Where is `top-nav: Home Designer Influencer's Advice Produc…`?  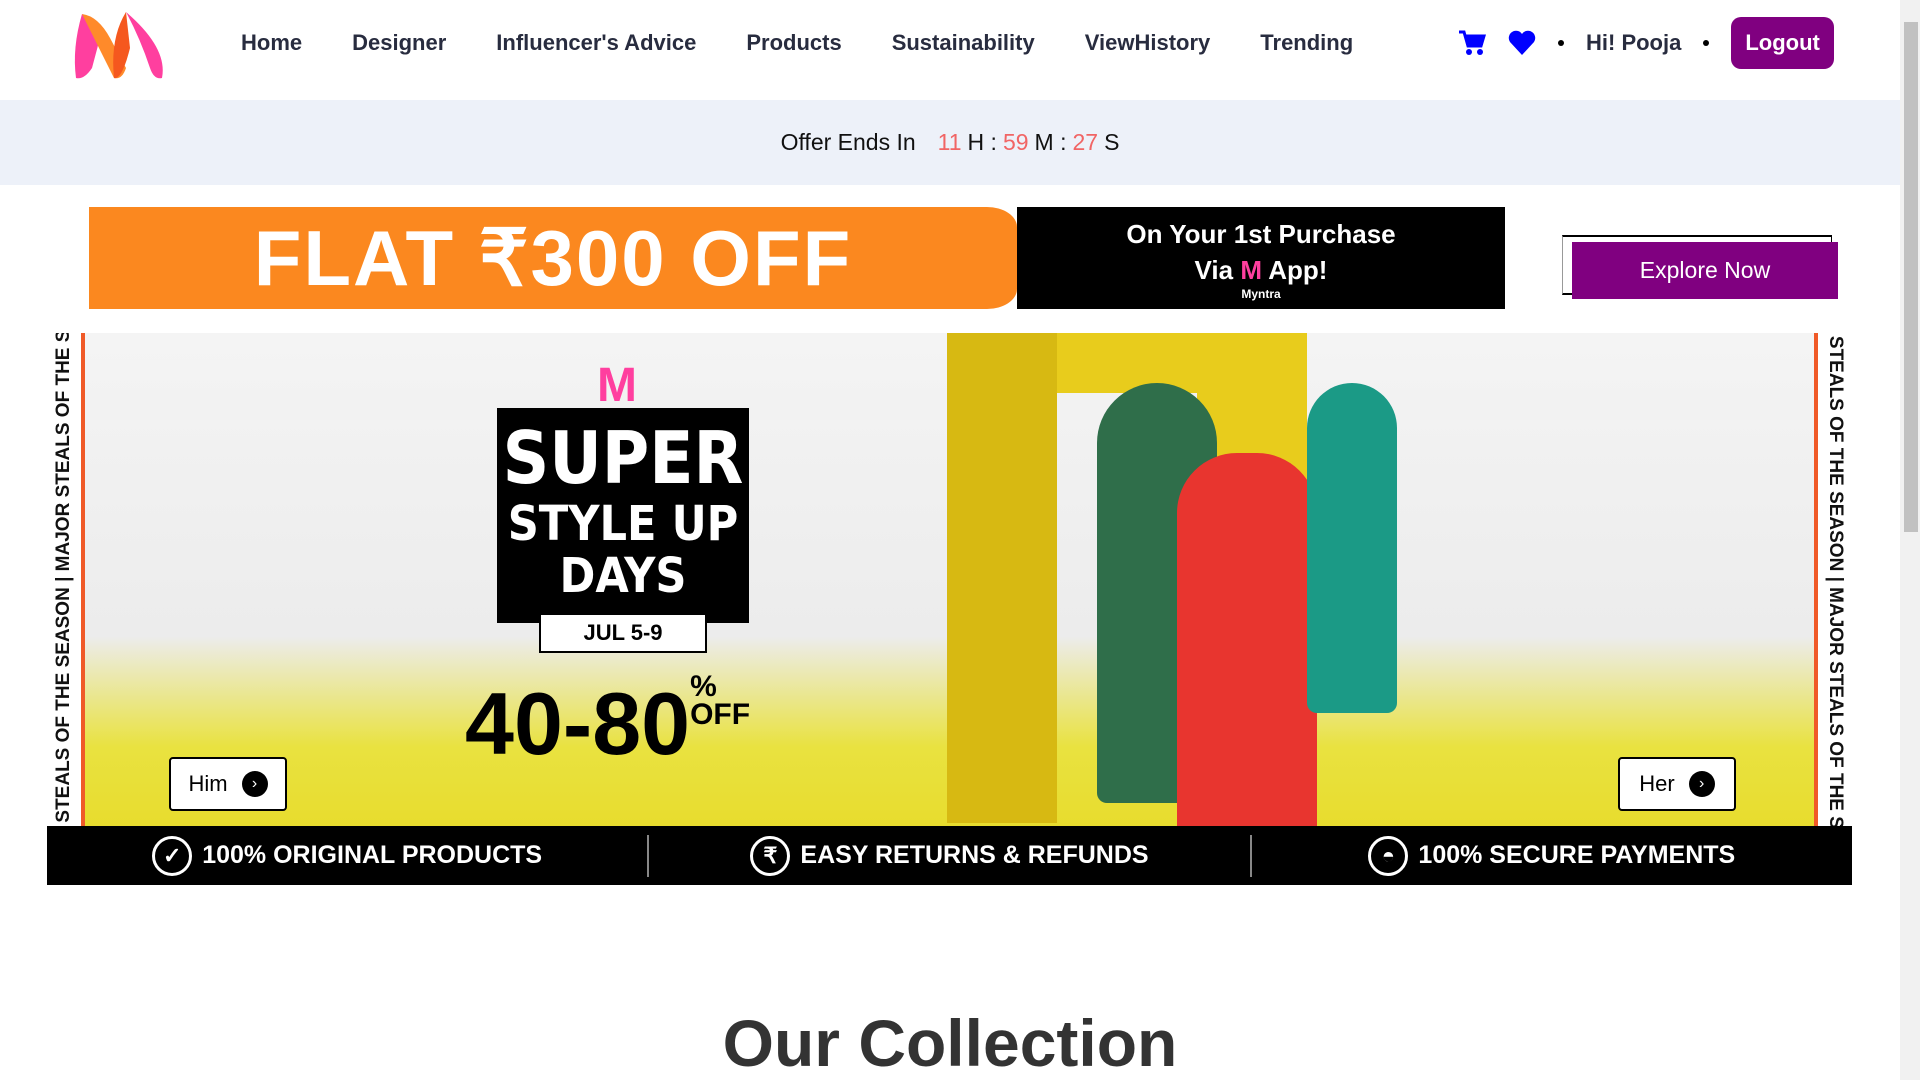 top-nav: Home Designer Influencer's Advice Produc… is located at coordinates (950, 50).